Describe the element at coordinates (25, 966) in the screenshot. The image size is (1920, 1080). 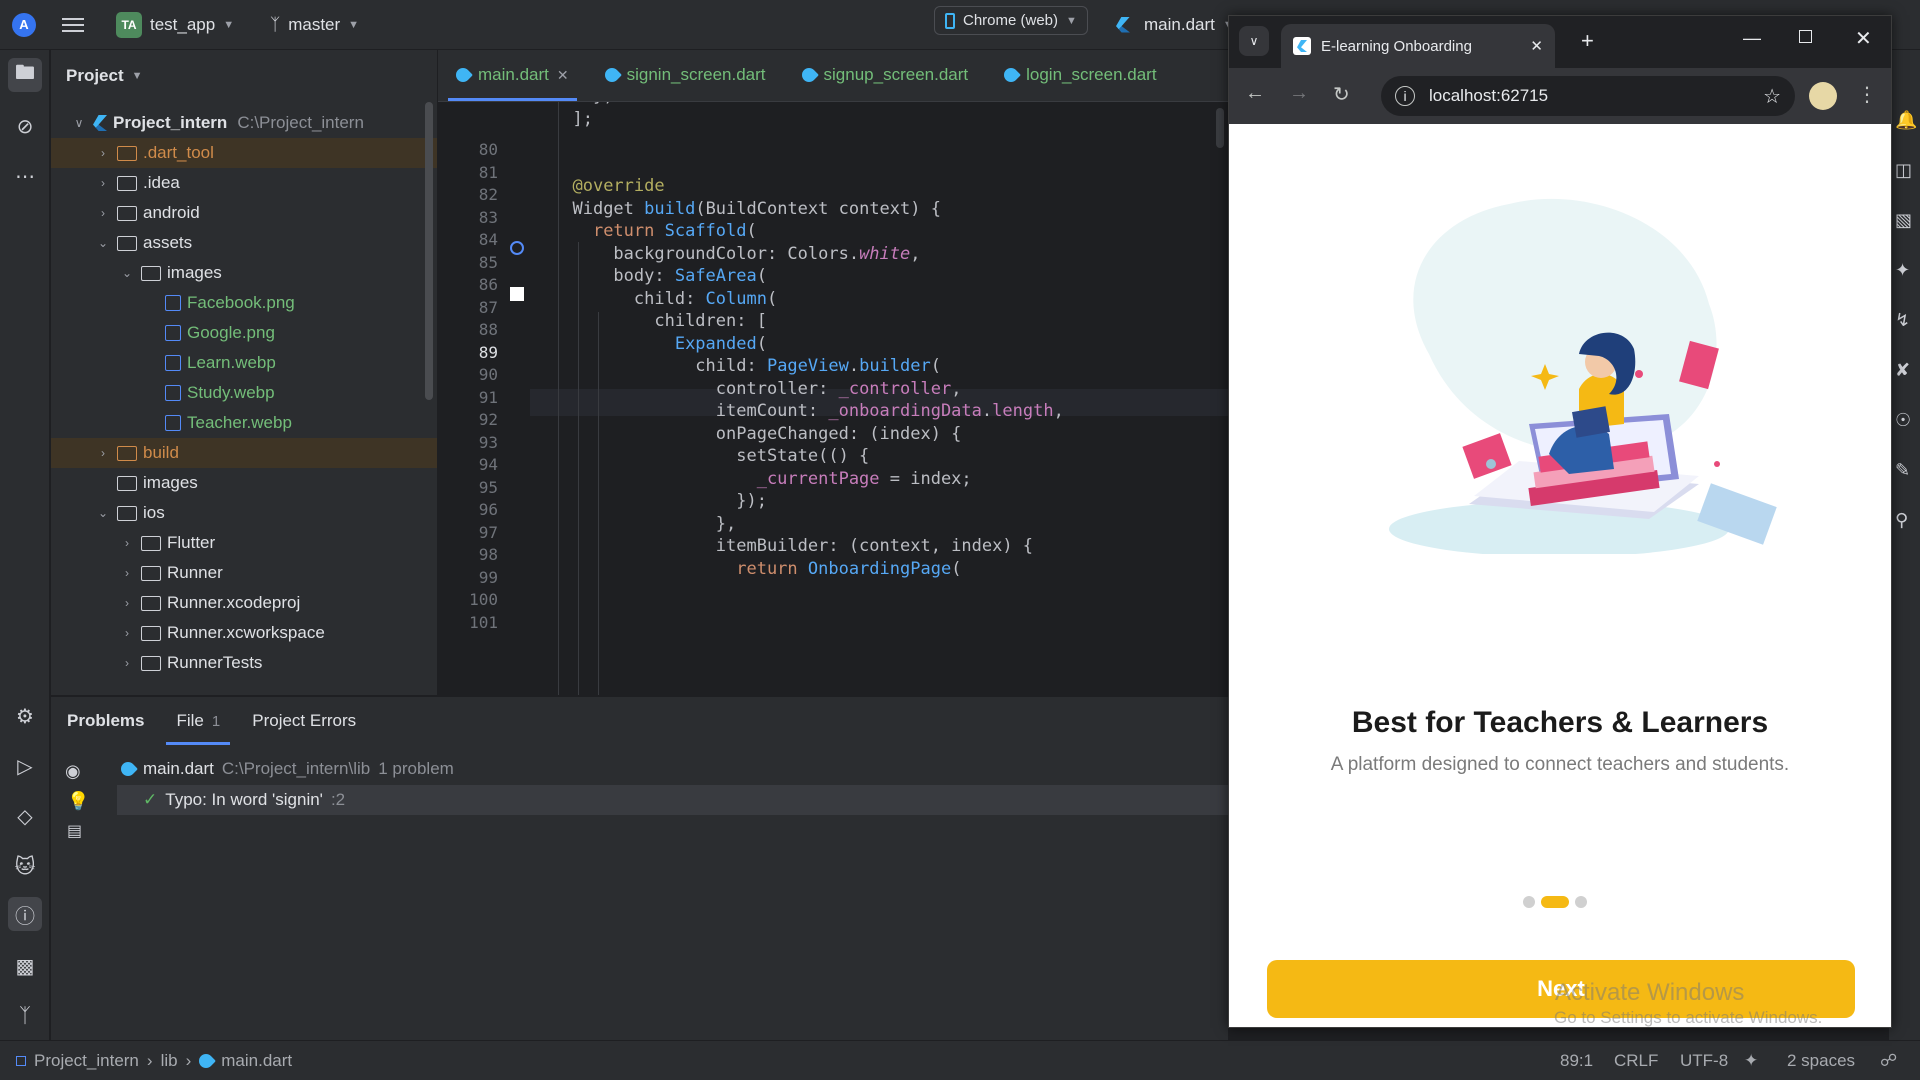
I see `terminal-icon: ▩` at that location.